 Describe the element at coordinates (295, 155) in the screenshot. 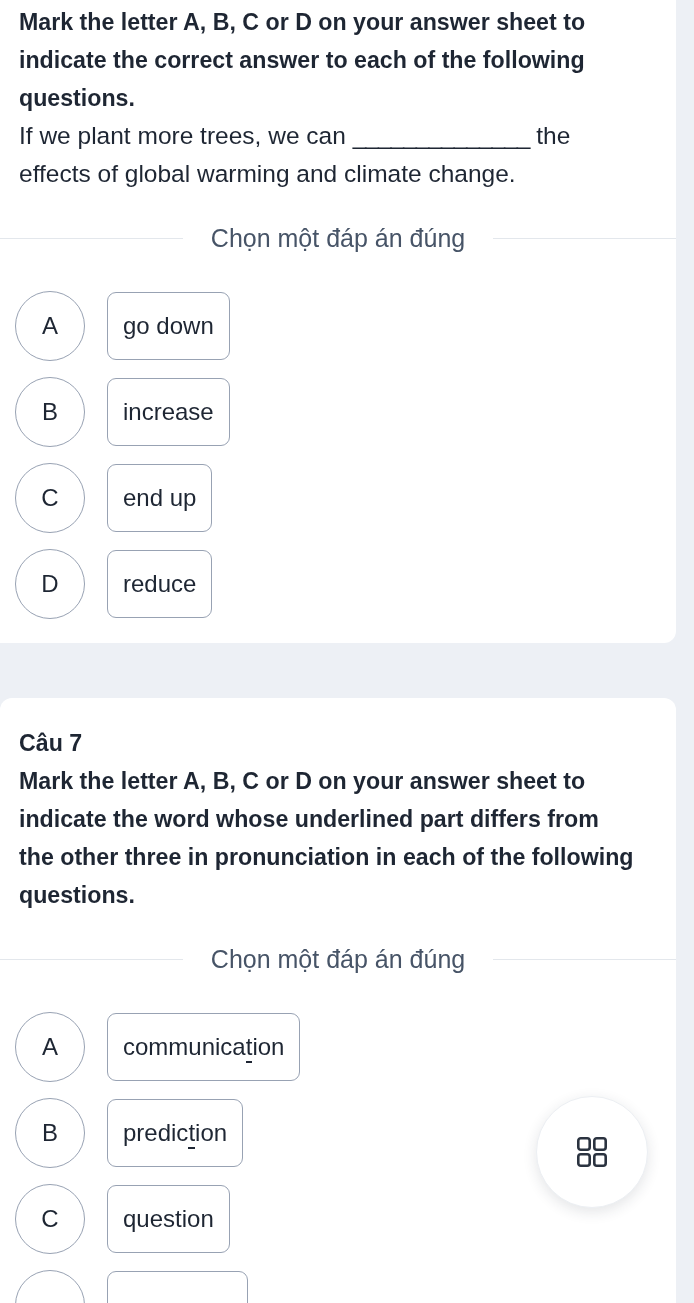

I see `question-text: If we plant more trees, we can ______________ the effects of global warming and climate change.` at that location.